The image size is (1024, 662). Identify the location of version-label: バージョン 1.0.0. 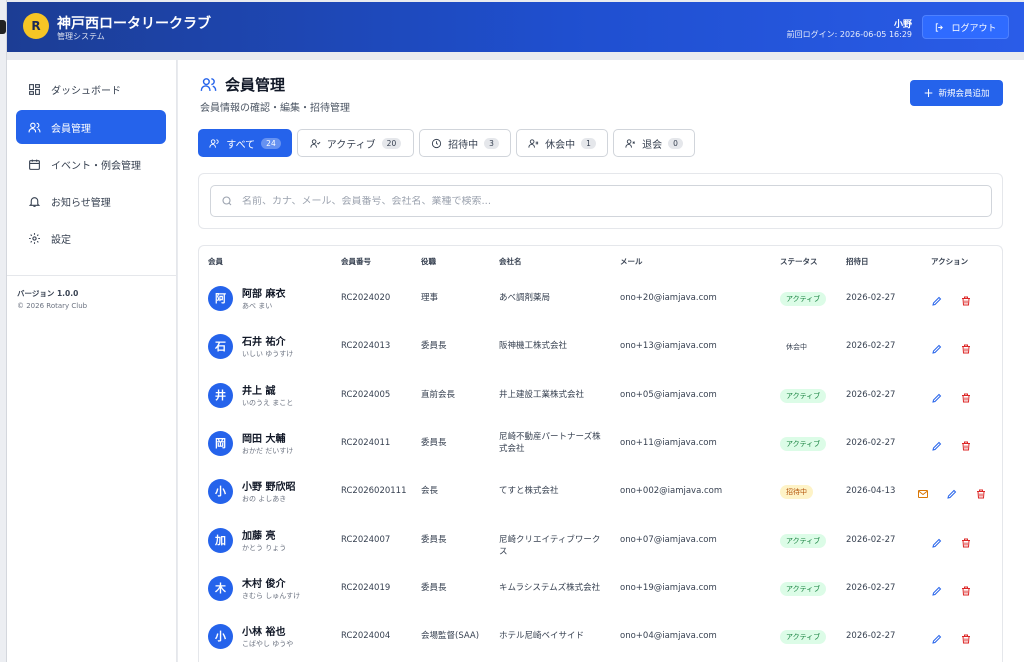
(48, 293).